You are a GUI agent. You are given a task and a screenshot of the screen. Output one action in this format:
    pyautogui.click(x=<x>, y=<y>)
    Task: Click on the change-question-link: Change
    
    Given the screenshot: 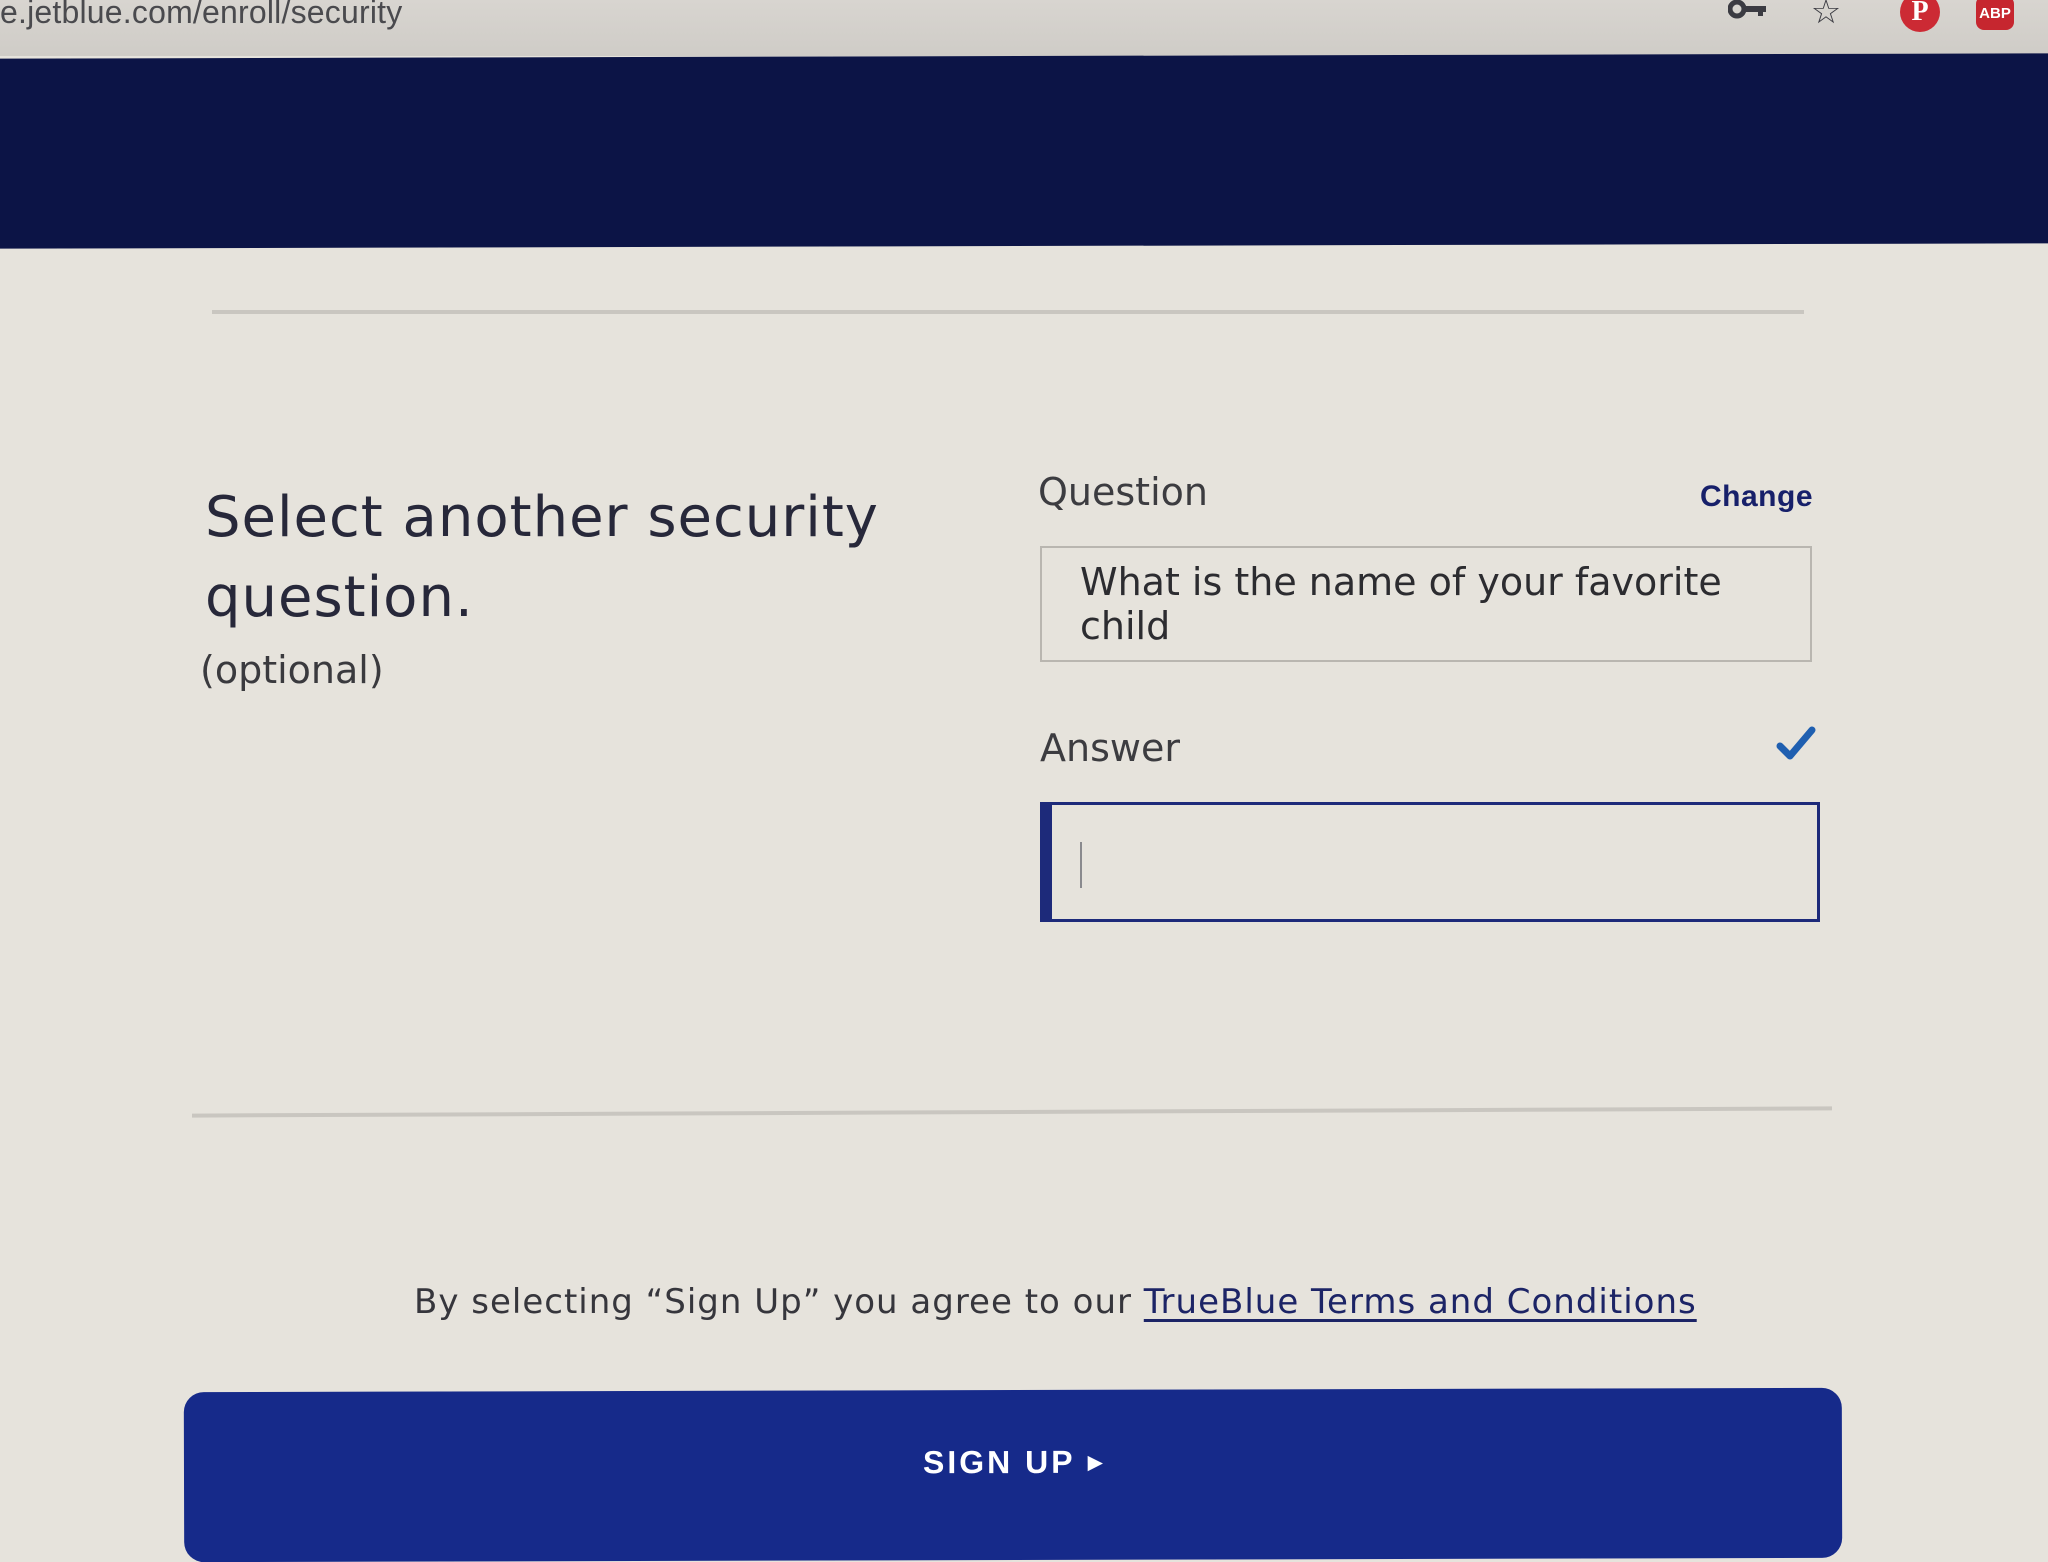 What is the action you would take?
    pyautogui.click(x=1756, y=497)
    